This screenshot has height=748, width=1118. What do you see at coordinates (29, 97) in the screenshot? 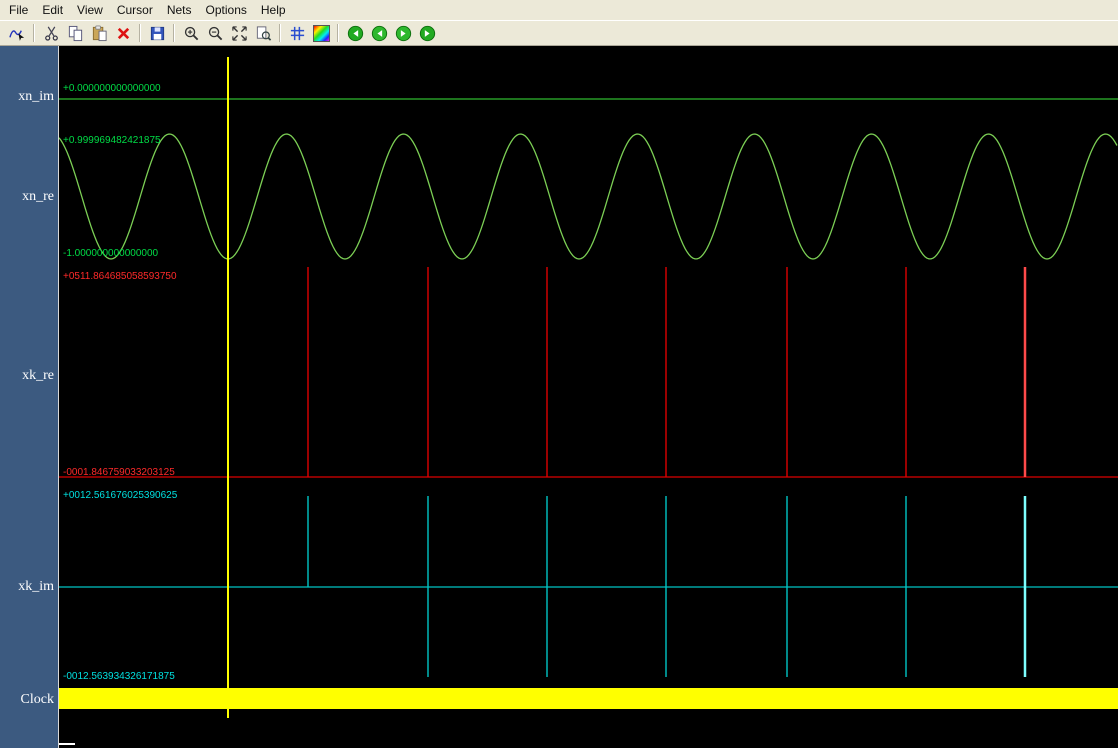
I see `signal-label-xn_im: xn_im` at bounding box center [29, 97].